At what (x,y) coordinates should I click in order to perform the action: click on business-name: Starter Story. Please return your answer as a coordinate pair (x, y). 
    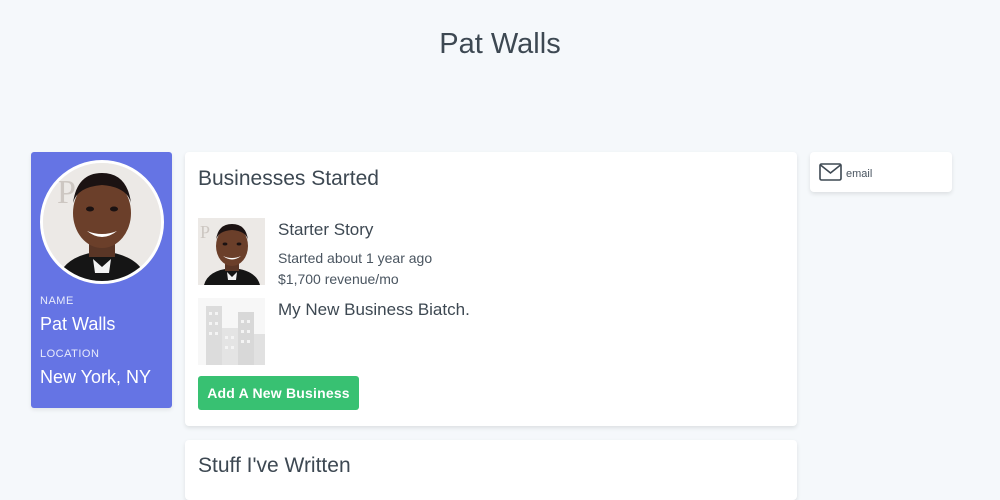
    Looking at the image, I should click on (325, 230).